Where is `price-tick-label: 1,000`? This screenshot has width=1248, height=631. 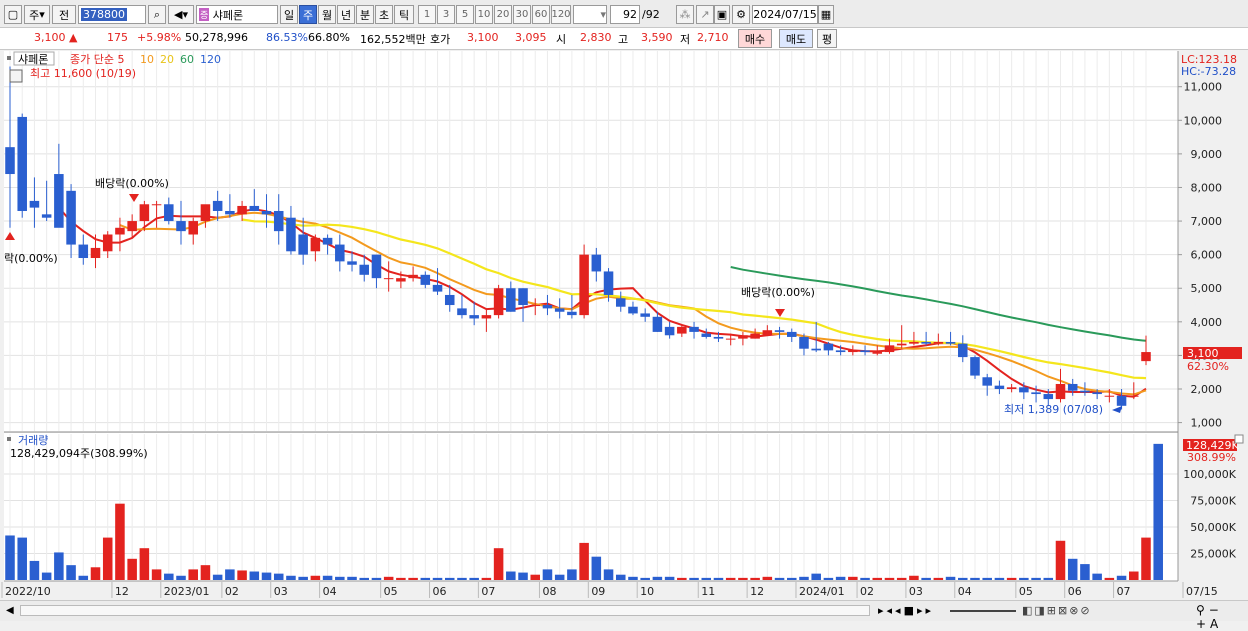
price-tick-label: 1,000 is located at coordinates (1207, 423).